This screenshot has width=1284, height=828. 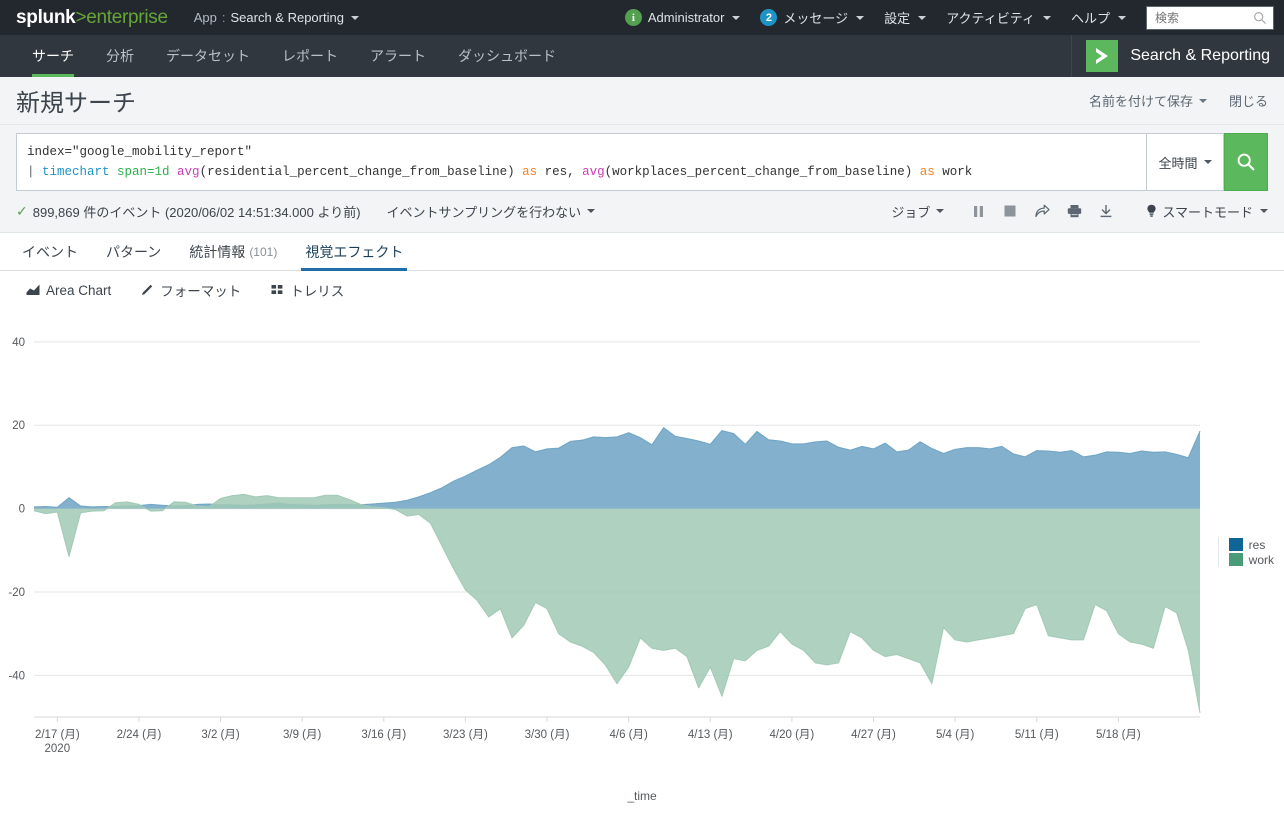 I want to click on nav-label: アラート, so click(x=398, y=56).